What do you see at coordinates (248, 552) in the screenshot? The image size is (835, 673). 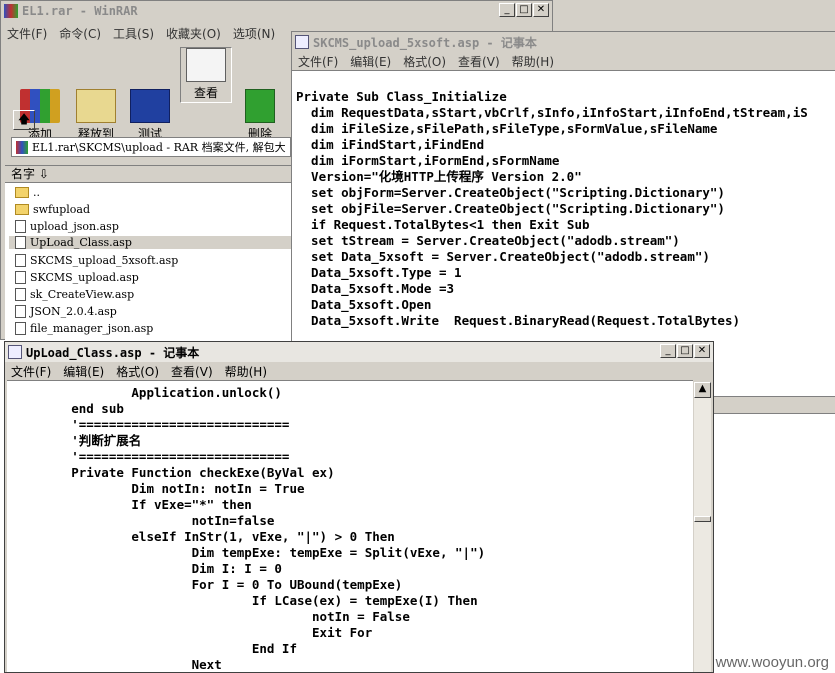 I see `code-line: Dim tempExe: tempExe = Split(vExe, "|")` at bounding box center [248, 552].